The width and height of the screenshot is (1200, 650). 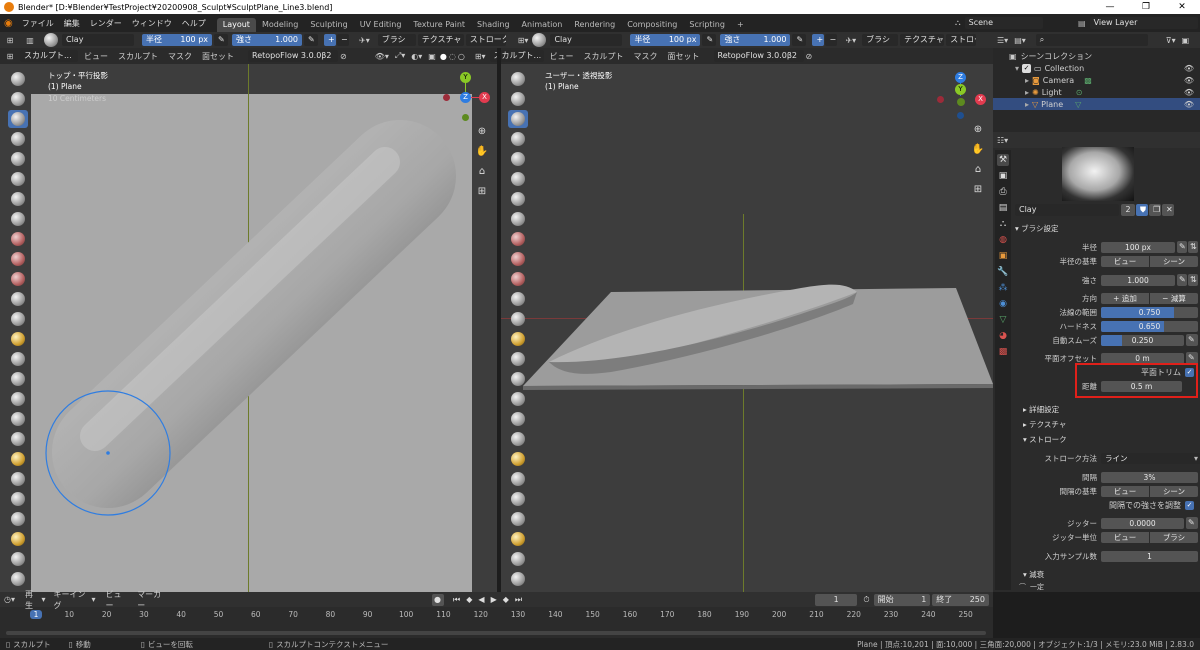 I want to click on editor-type-icon-3: ⊞▾, so click(x=480, y=56).